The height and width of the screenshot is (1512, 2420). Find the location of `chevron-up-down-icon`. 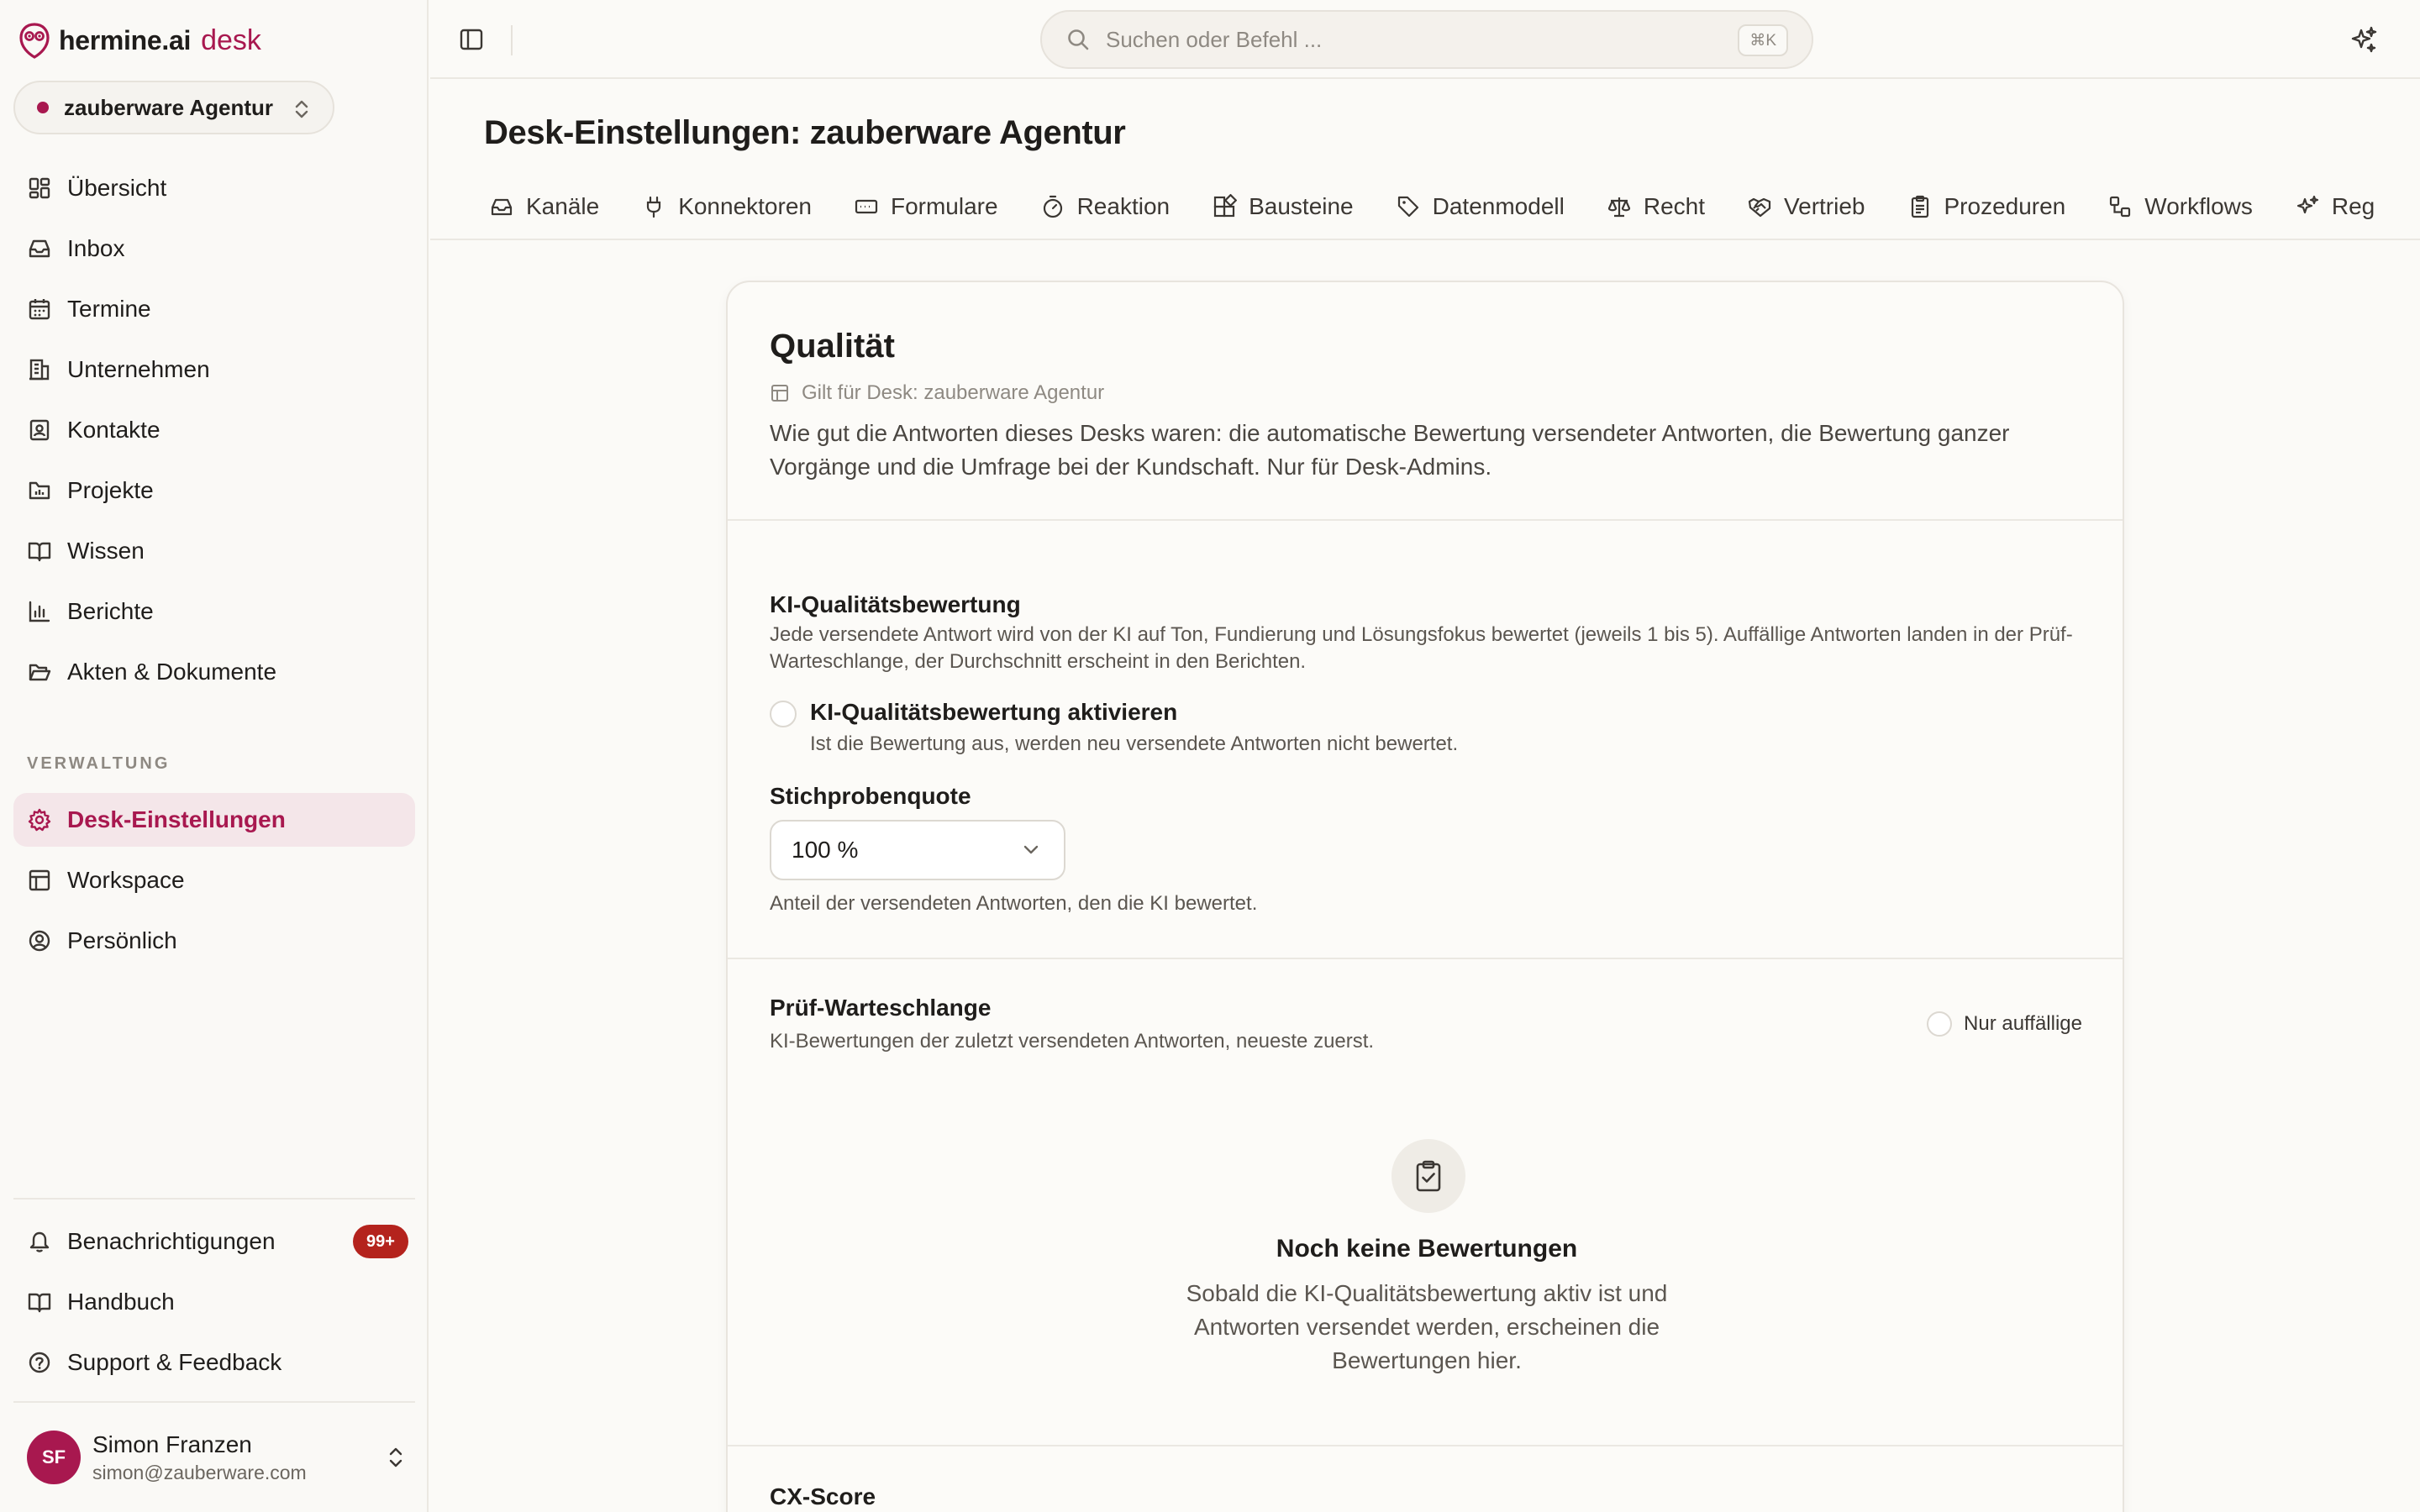

chevron-up-down-icon is located at coordinates (396, 1457).